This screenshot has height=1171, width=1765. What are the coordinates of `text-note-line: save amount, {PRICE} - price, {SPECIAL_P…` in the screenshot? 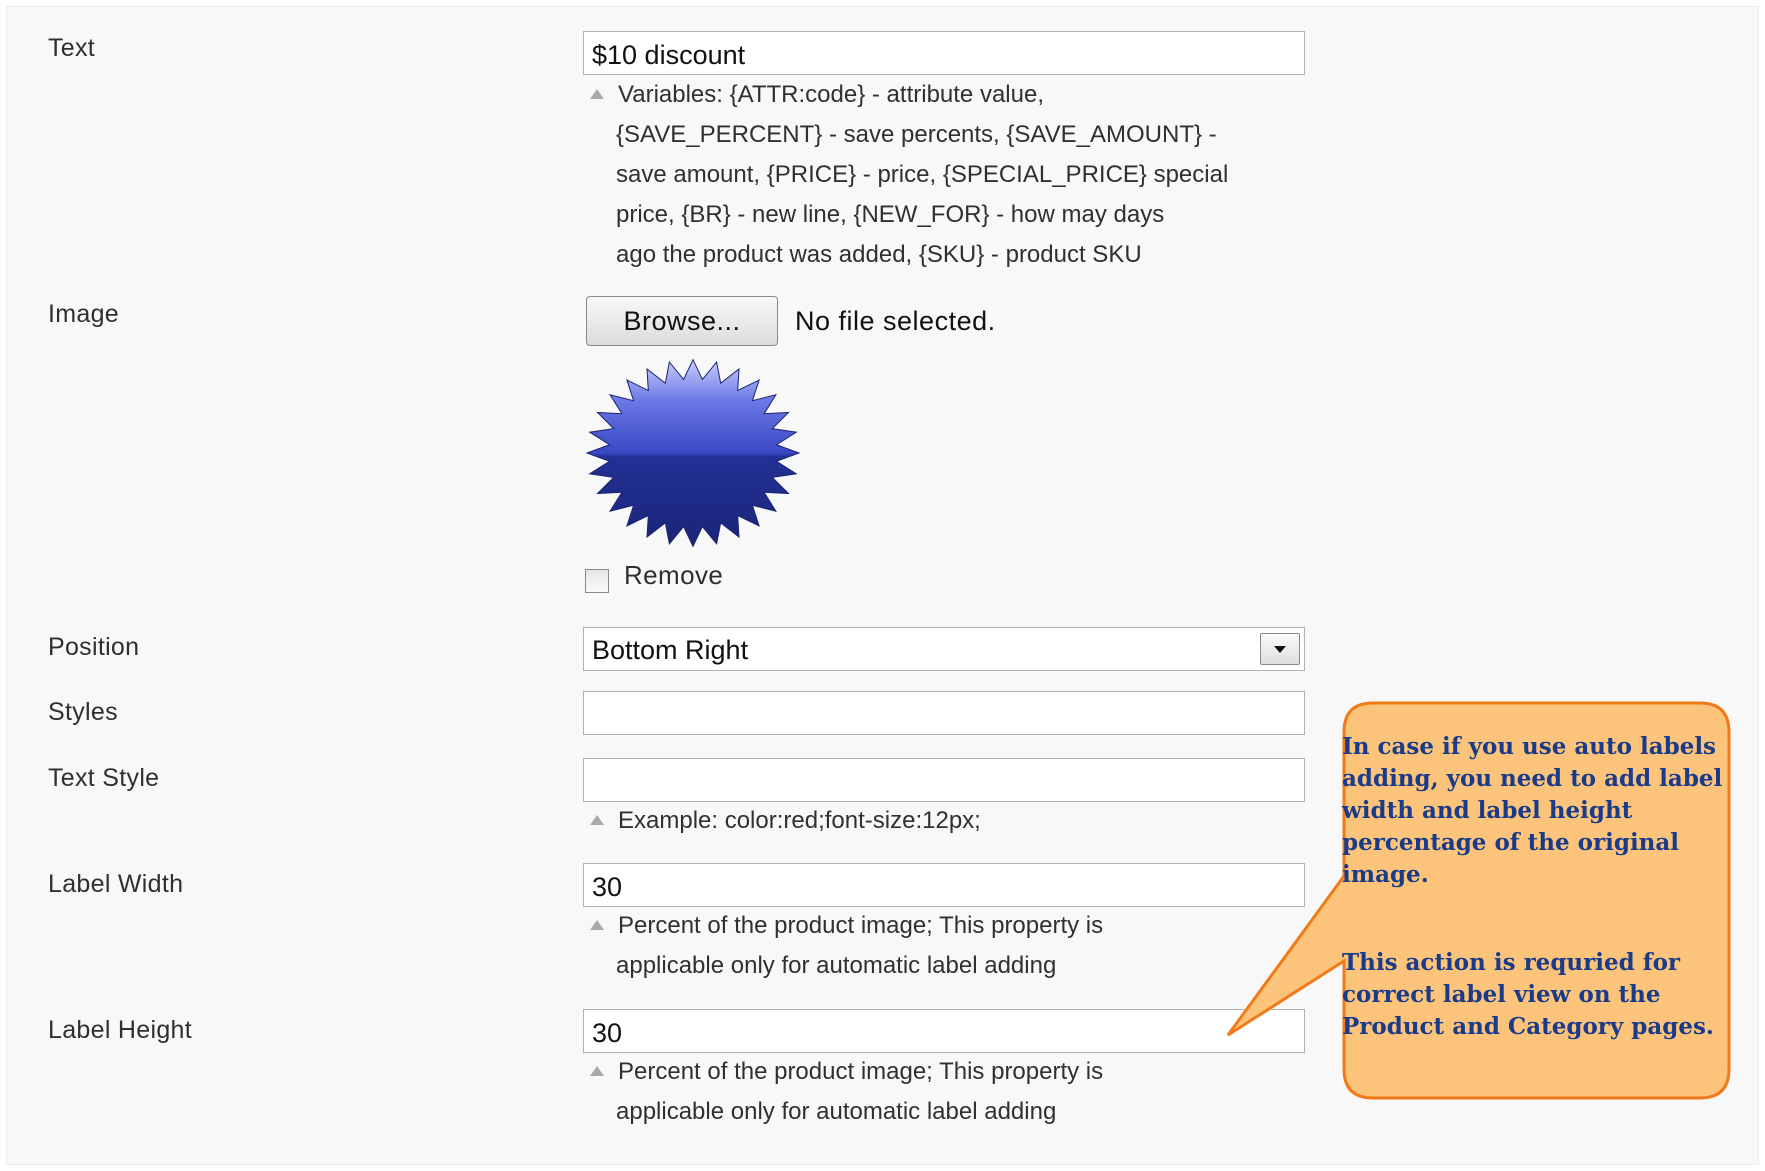 It's located at (922, 174).